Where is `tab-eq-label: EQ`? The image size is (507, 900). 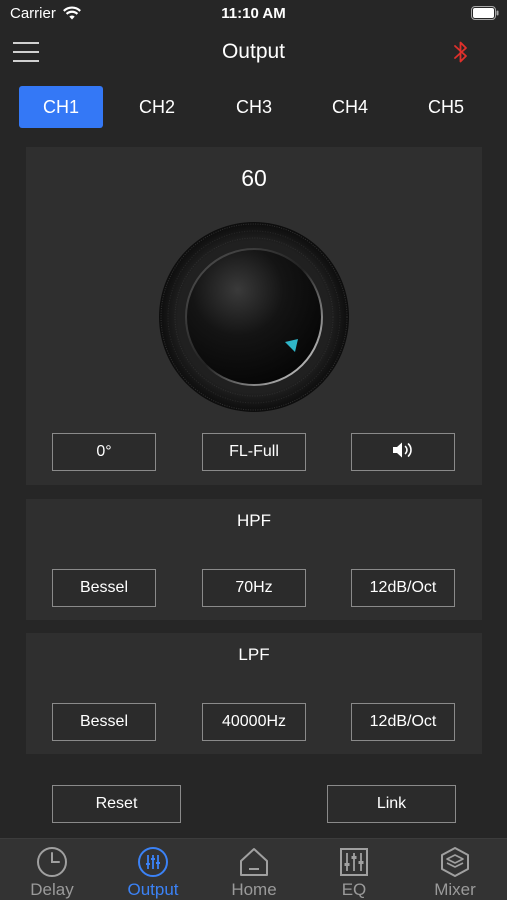
tab-eq-label: EQ is located at coordinates (354, 889).